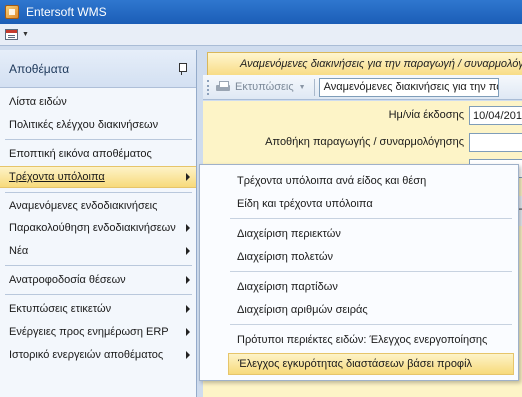  I want to click on nav-item-label: Εκτυπώσεις ετικετών, so click(60, 309).